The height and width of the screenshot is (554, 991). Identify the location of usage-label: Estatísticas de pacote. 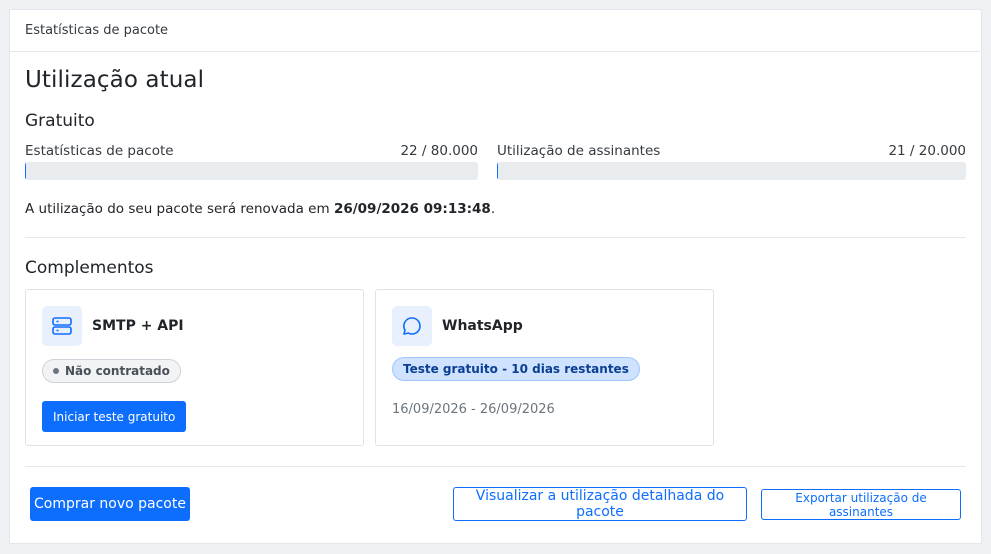
(99, 151).